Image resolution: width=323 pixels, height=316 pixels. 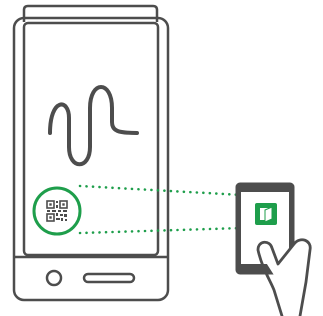 I want to click on app-icon, so click(x=266, y=214).